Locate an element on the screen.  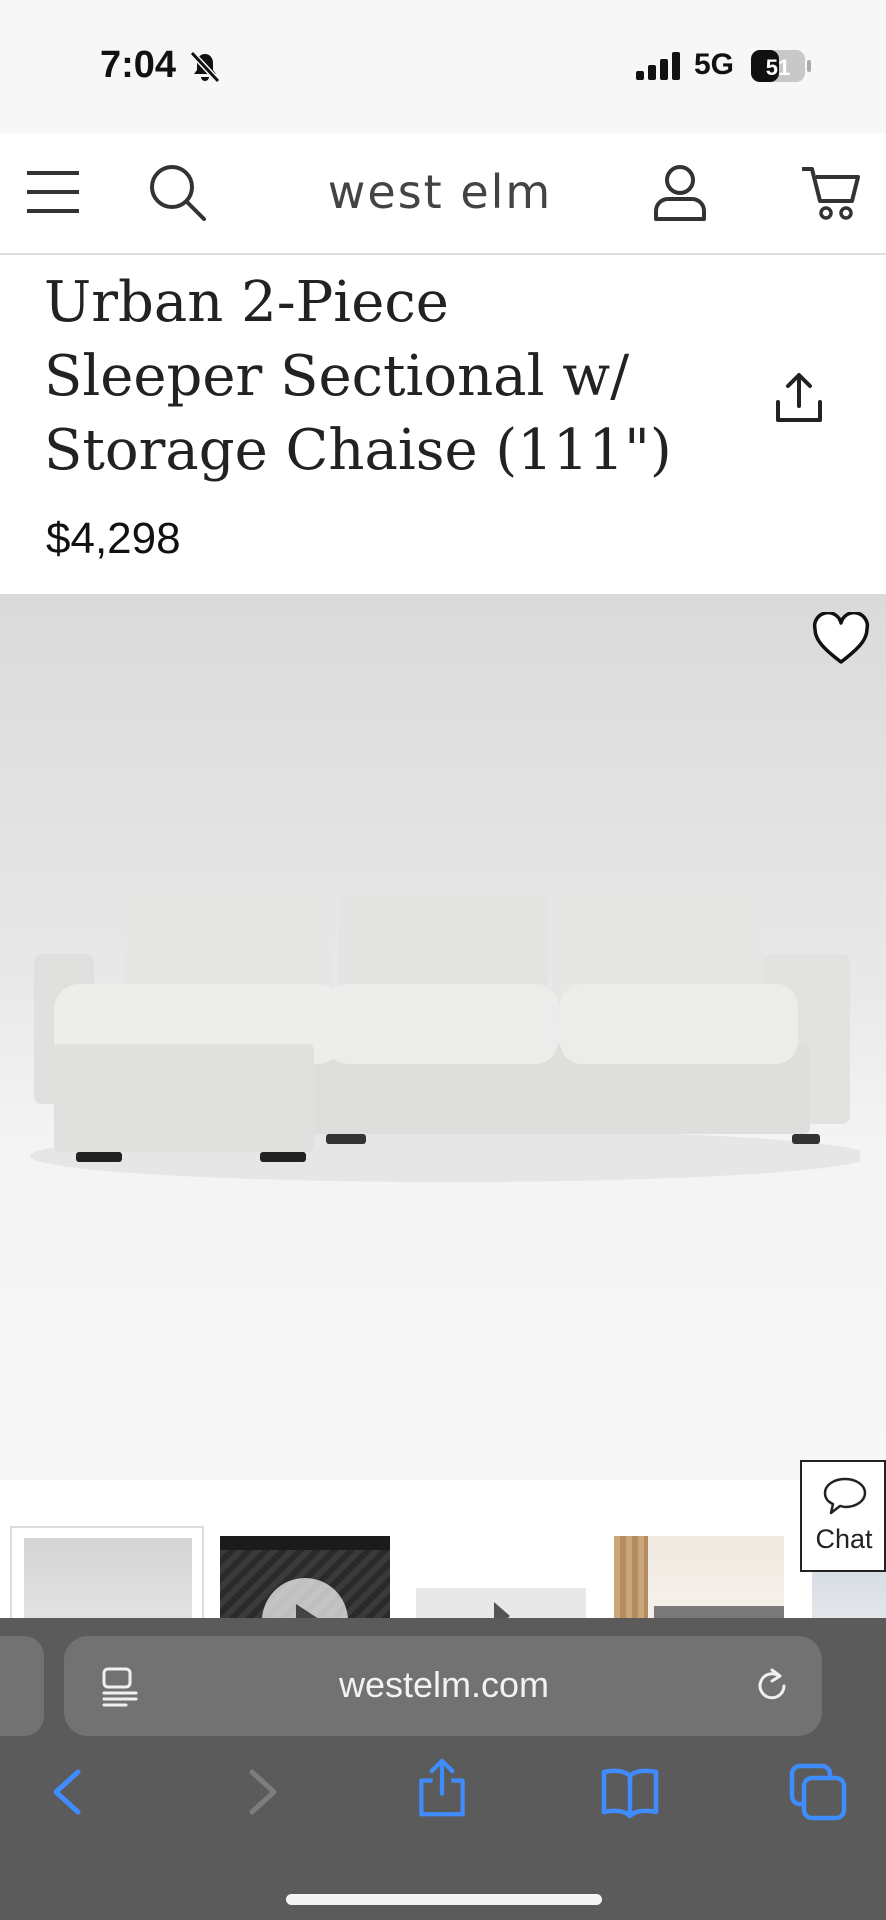
search-icon is located at coordinates (178, 193).